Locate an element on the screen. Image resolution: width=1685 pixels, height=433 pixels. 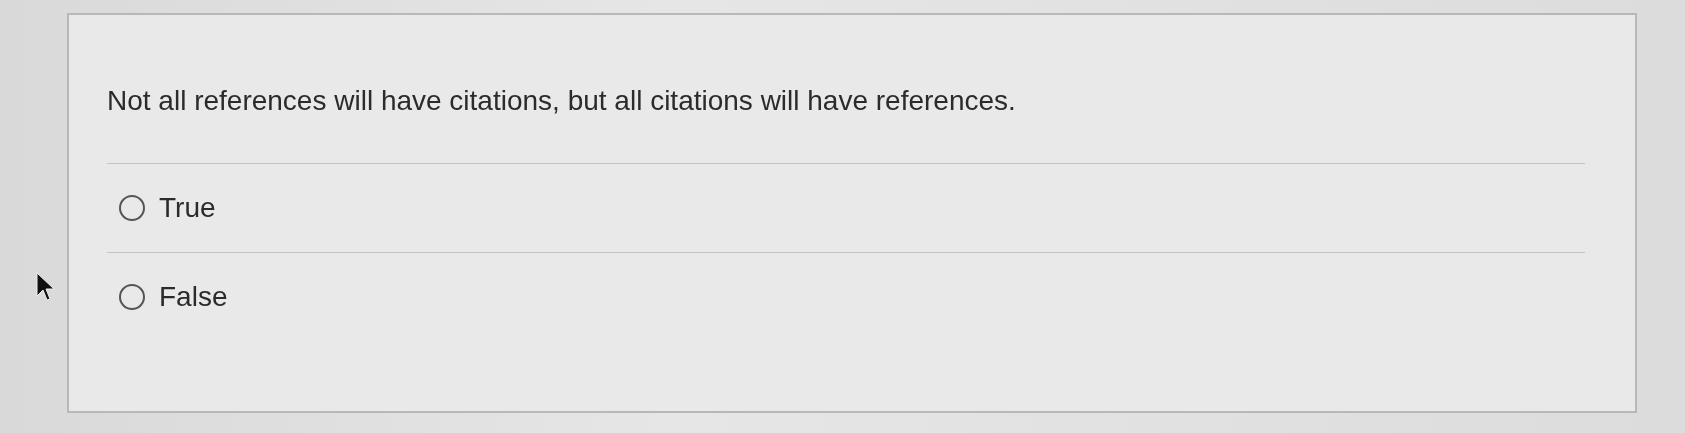
cursor-icon is located at coordinates (46, 288).